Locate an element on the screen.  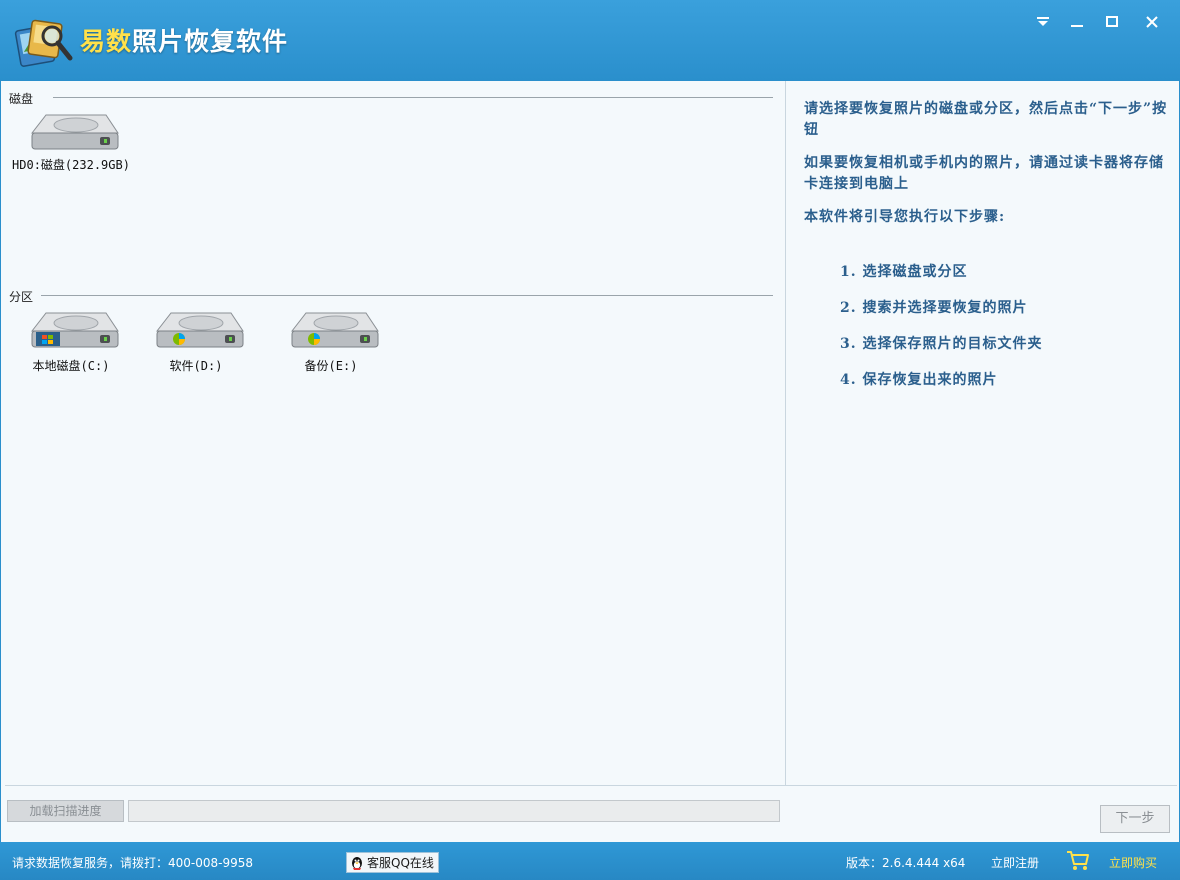
title-bar: 易数照片恢复软件 is located at coordinates (590, 40).